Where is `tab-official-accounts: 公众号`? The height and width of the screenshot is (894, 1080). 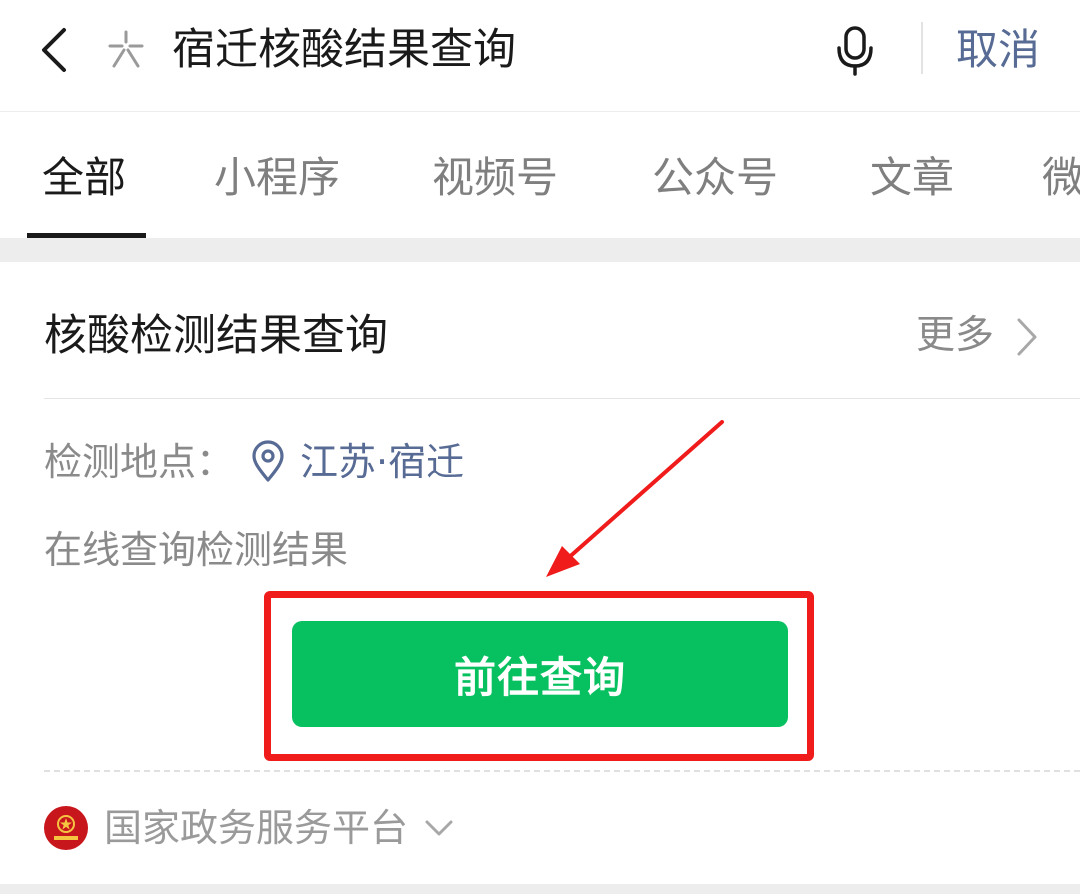 tab-official-accounts: 公众号 is located at coordinates (715, 178).